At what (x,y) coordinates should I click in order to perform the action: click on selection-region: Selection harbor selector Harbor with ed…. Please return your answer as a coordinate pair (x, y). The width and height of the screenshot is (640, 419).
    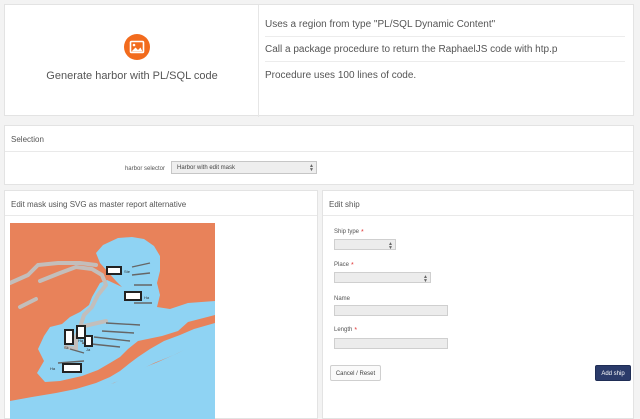
    Looking at the image, I should click on (319, 155).